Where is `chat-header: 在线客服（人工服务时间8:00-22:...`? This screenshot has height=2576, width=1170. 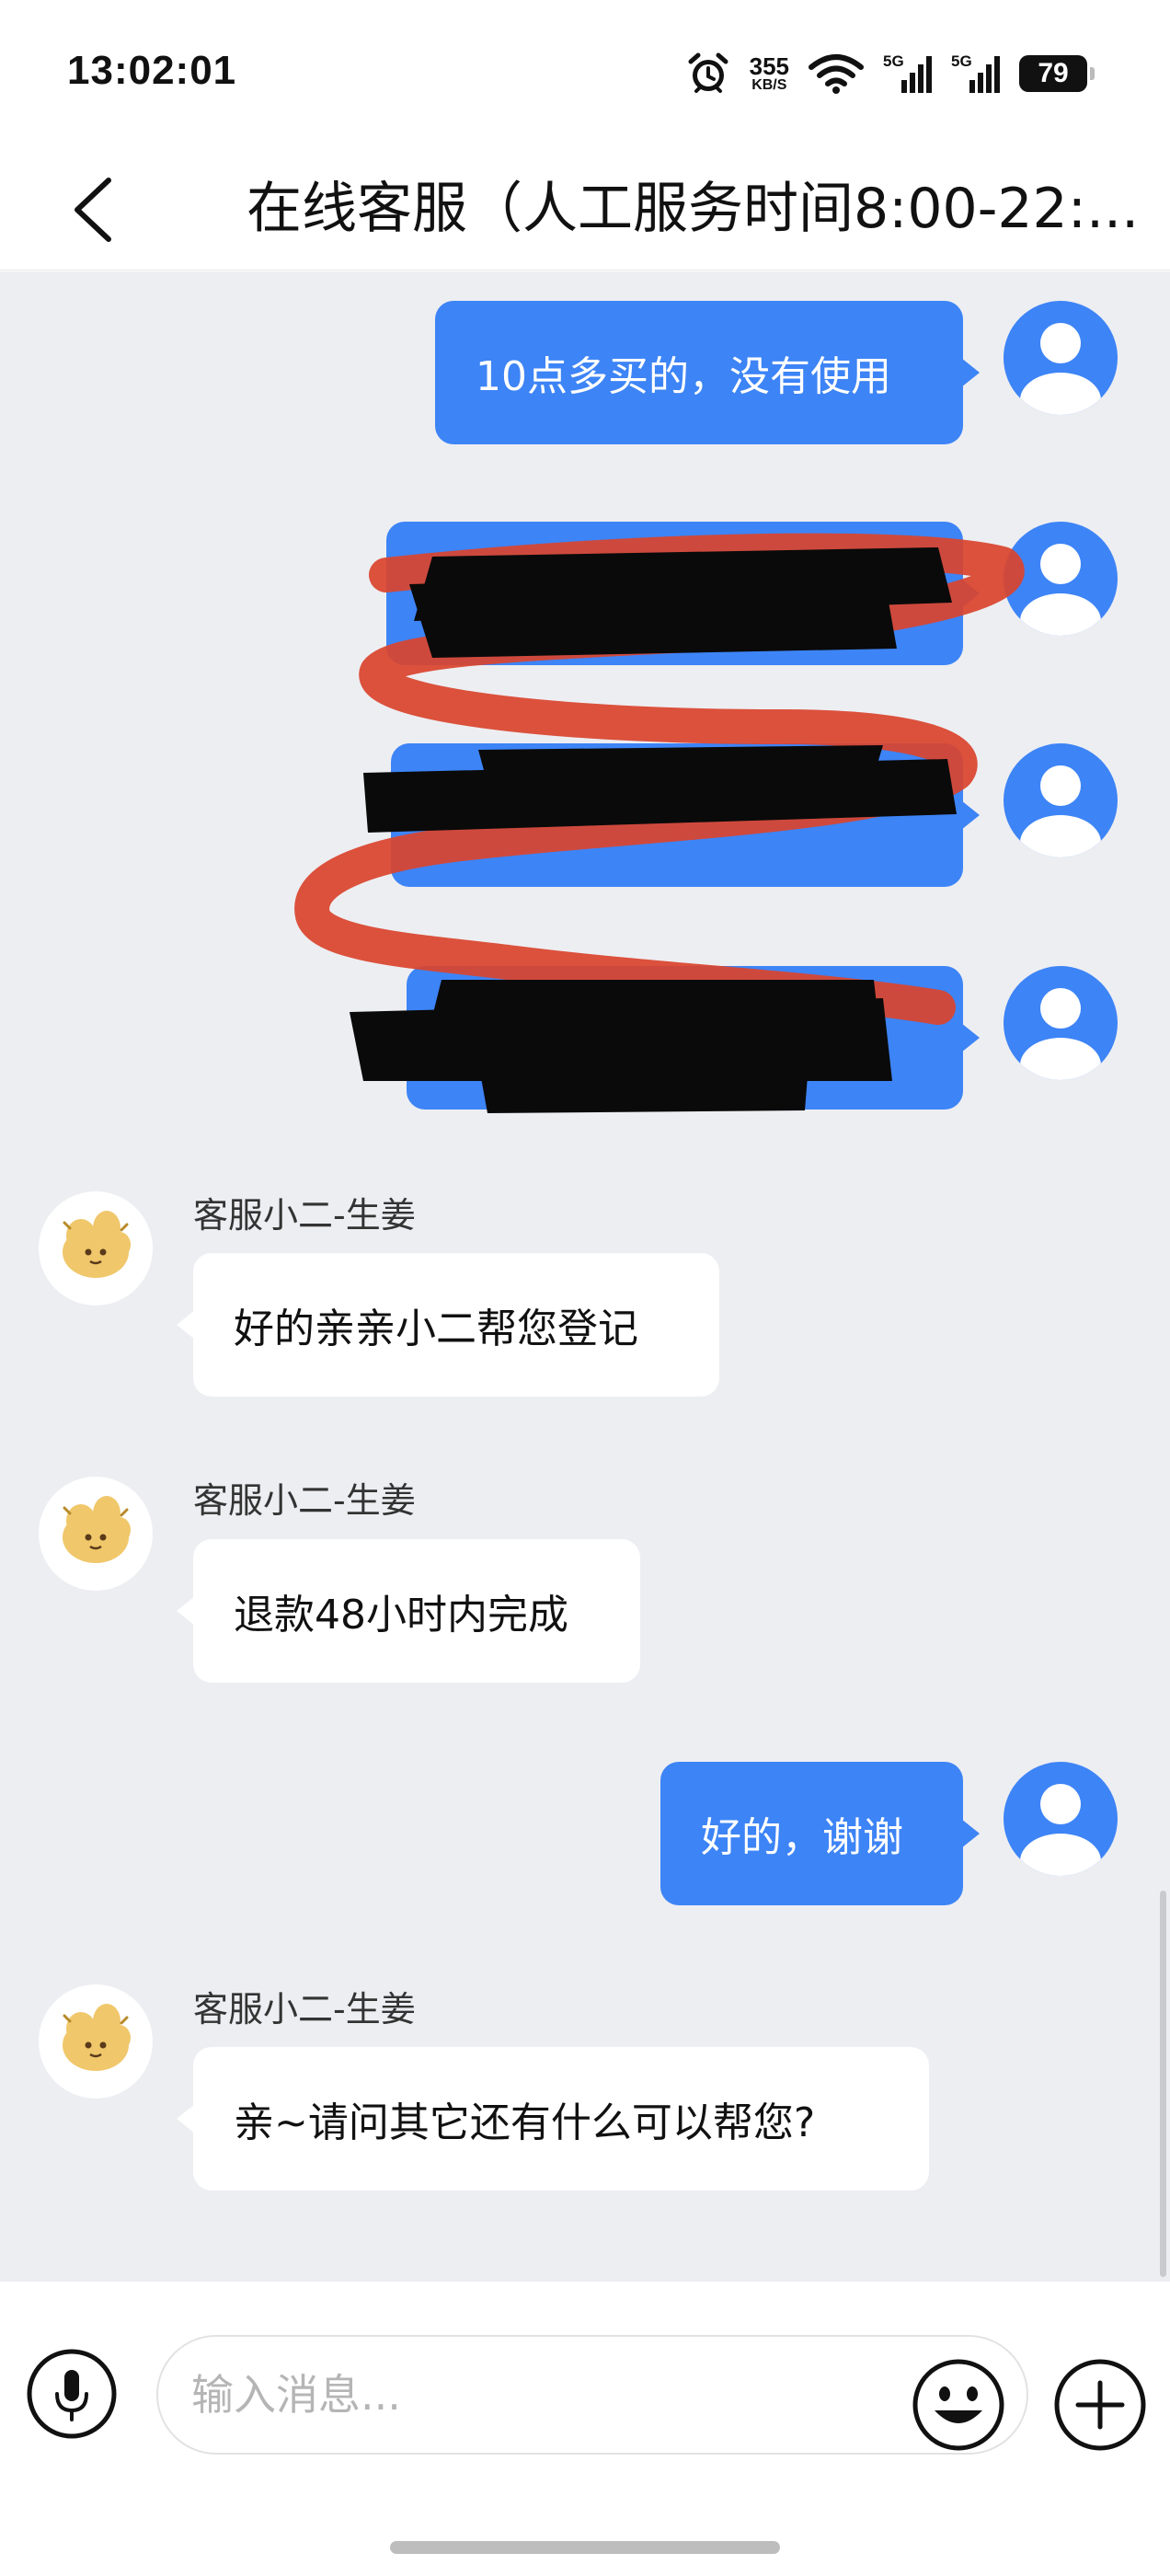
chat-header: 在线客服（人工服务时间8:00-22:... is located at coordinates (585, 208).